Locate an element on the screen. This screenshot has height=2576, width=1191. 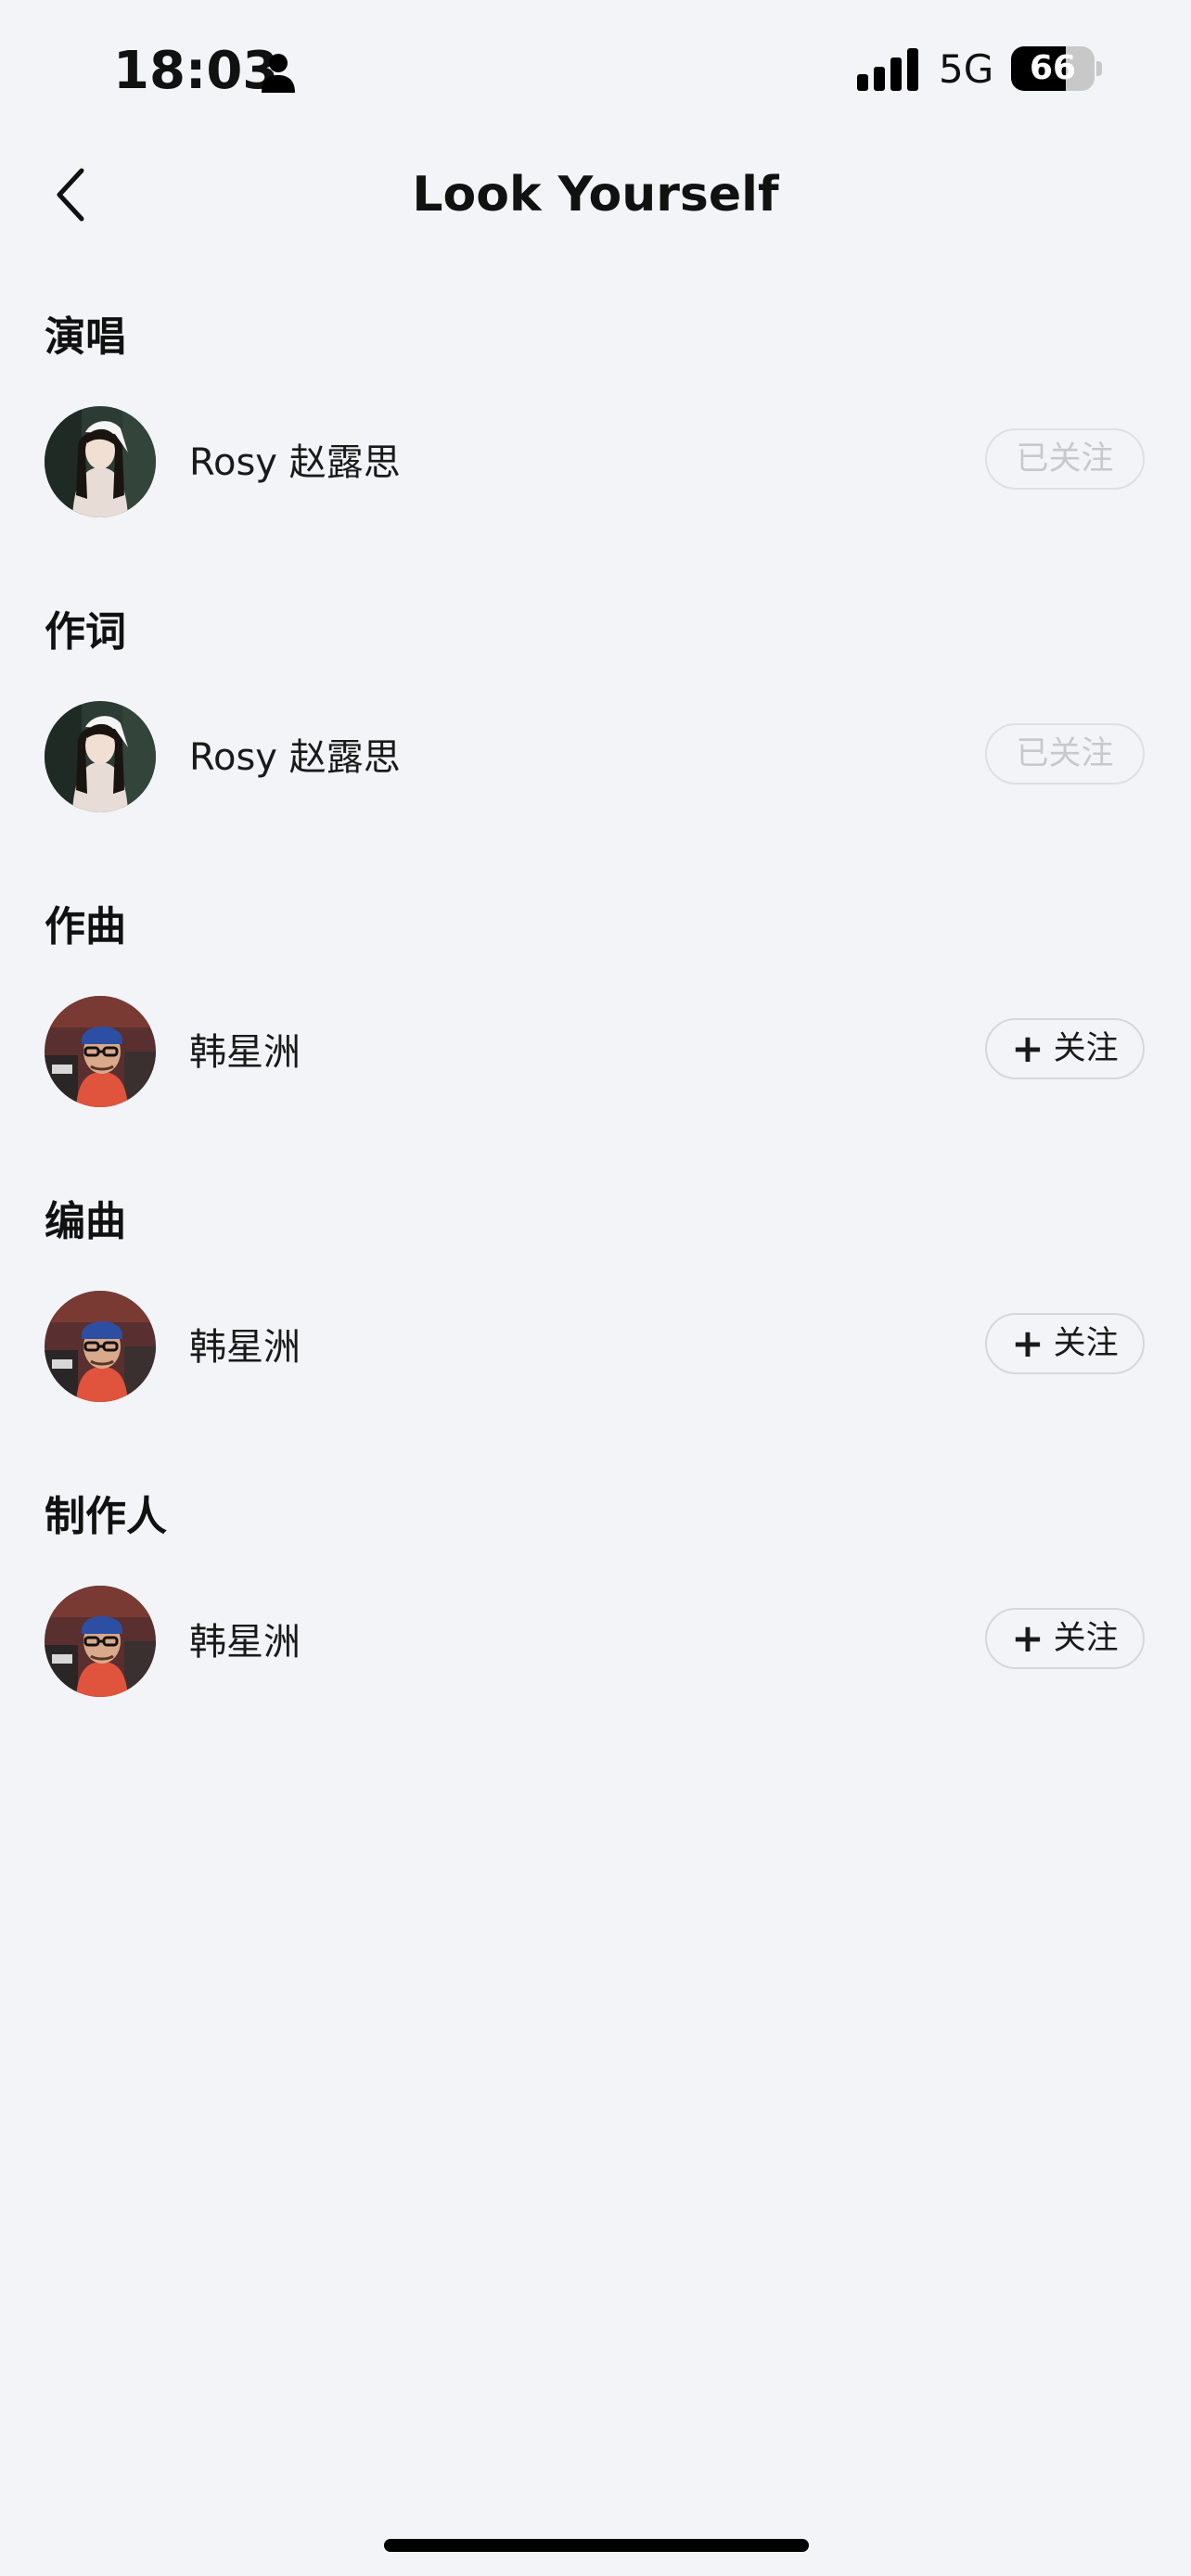
battery-icon: 66 is located at coordinates (1053, 68).